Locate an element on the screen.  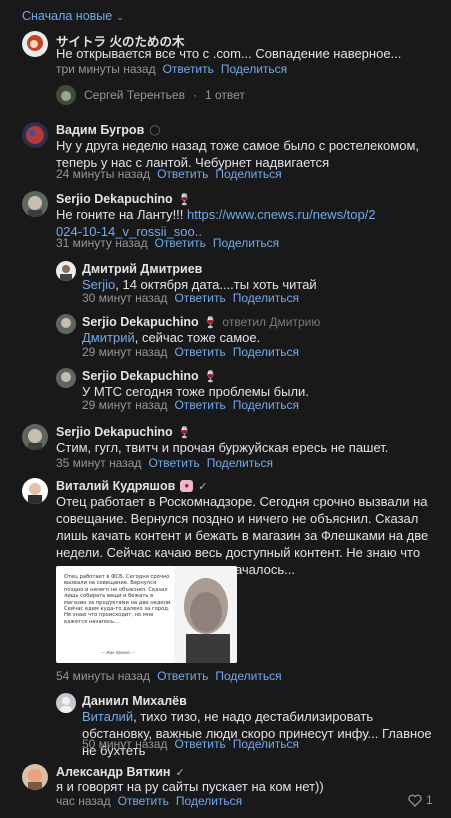
eye-icon: ◯ is located at coordinates (155, 130).